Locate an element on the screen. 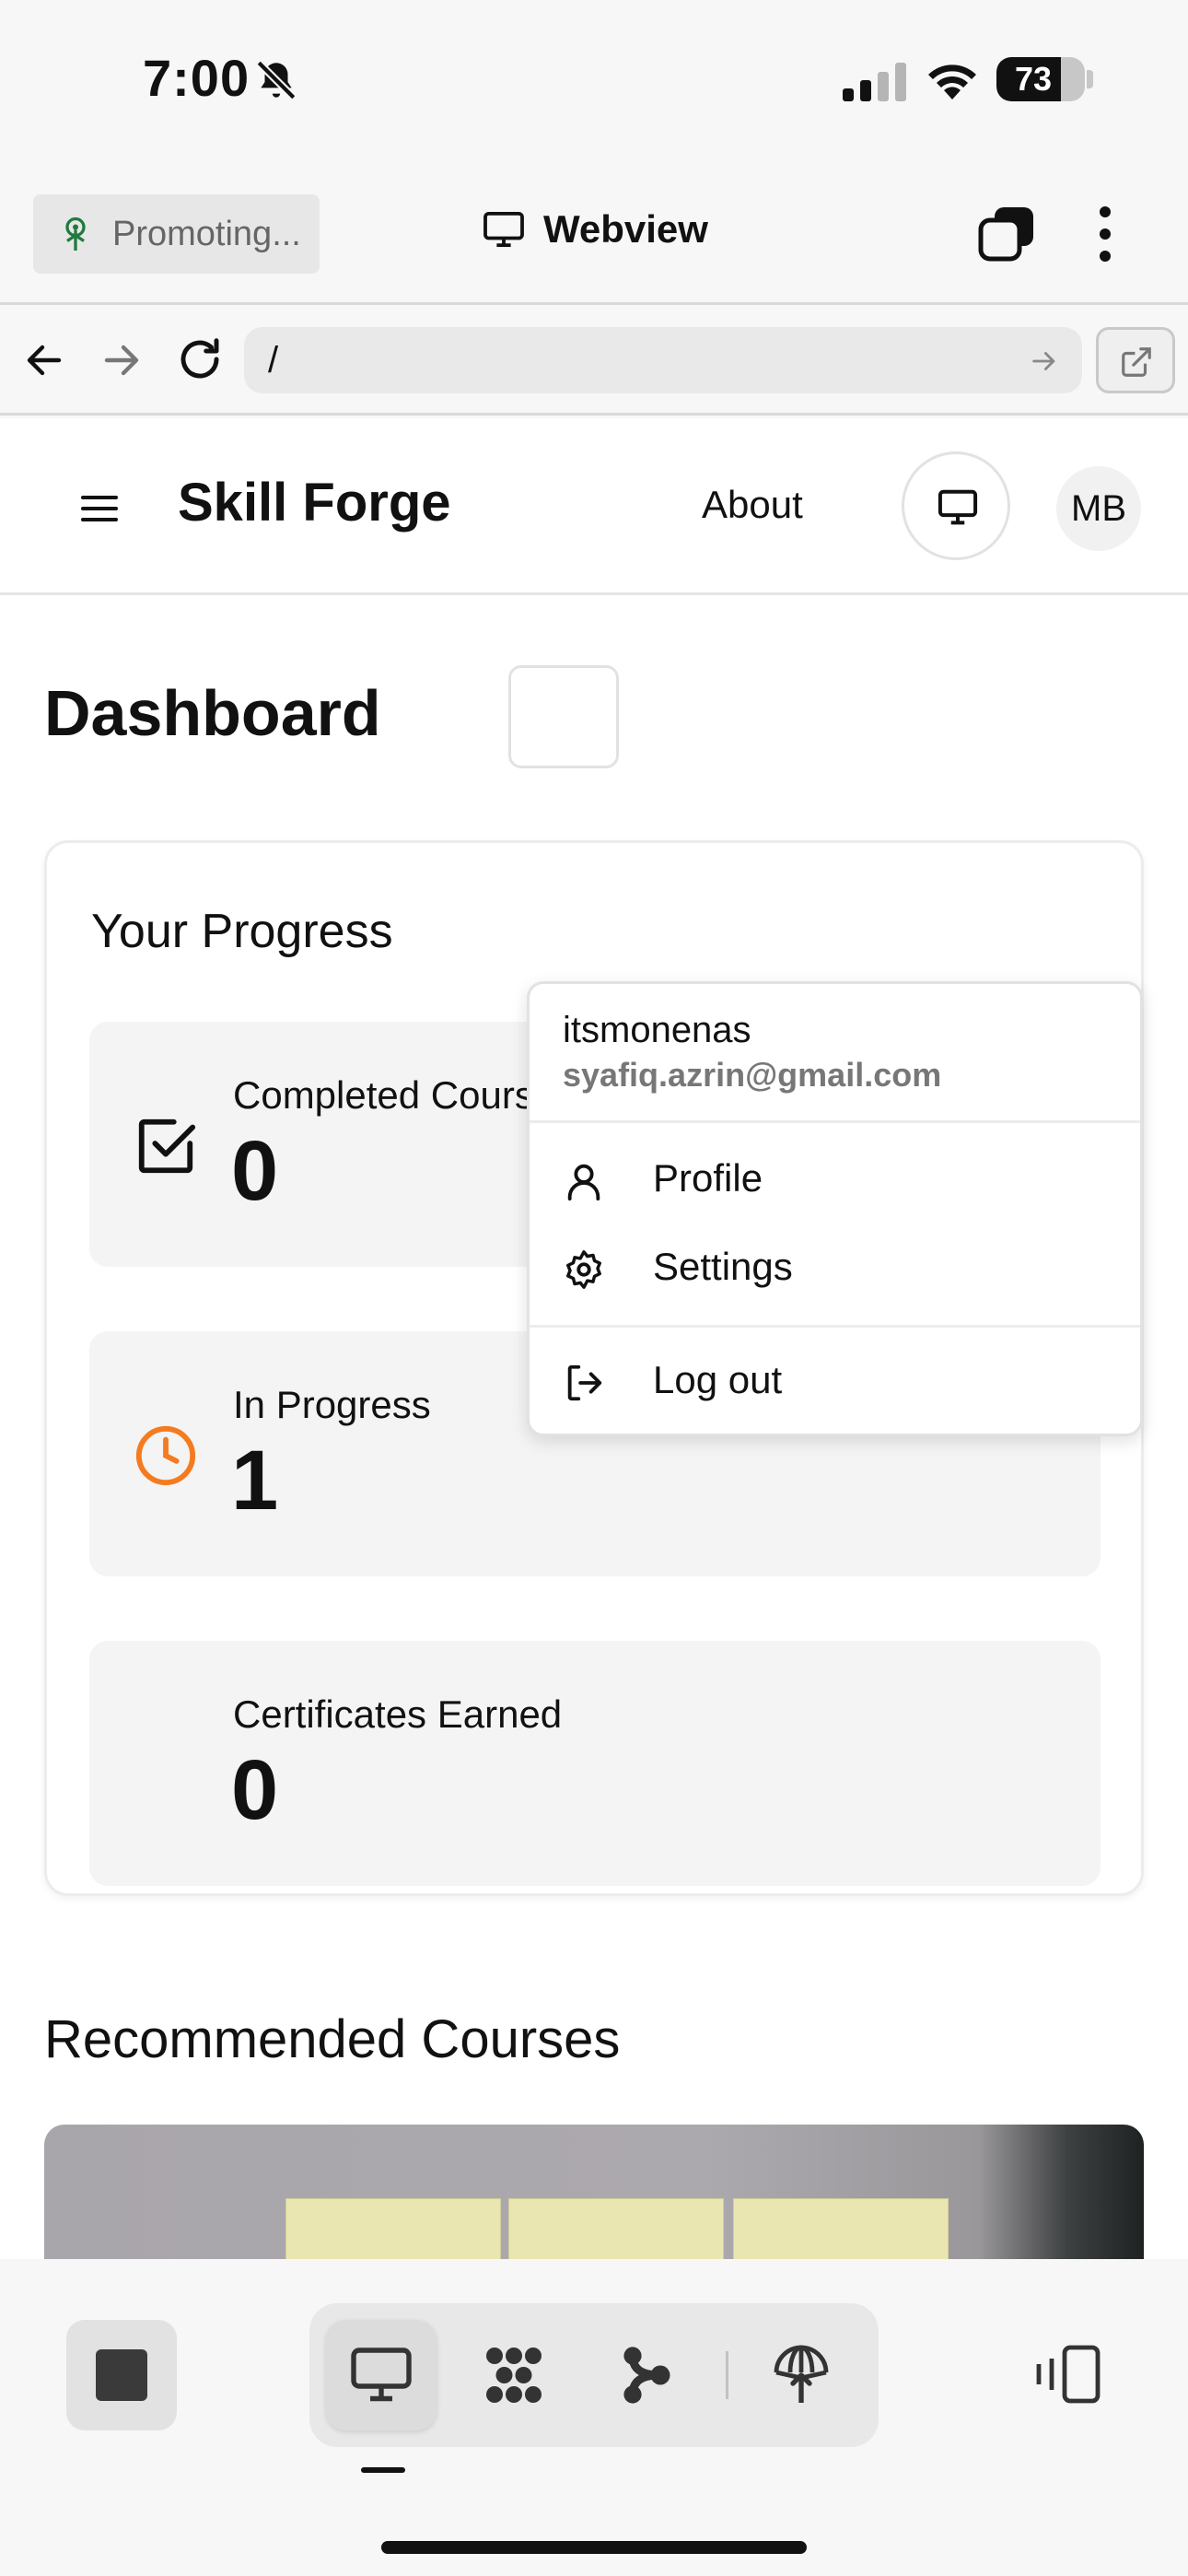 The width and height of the screenshot is (1188, 2576). open-external-button is located at coordinates (1135, 360).